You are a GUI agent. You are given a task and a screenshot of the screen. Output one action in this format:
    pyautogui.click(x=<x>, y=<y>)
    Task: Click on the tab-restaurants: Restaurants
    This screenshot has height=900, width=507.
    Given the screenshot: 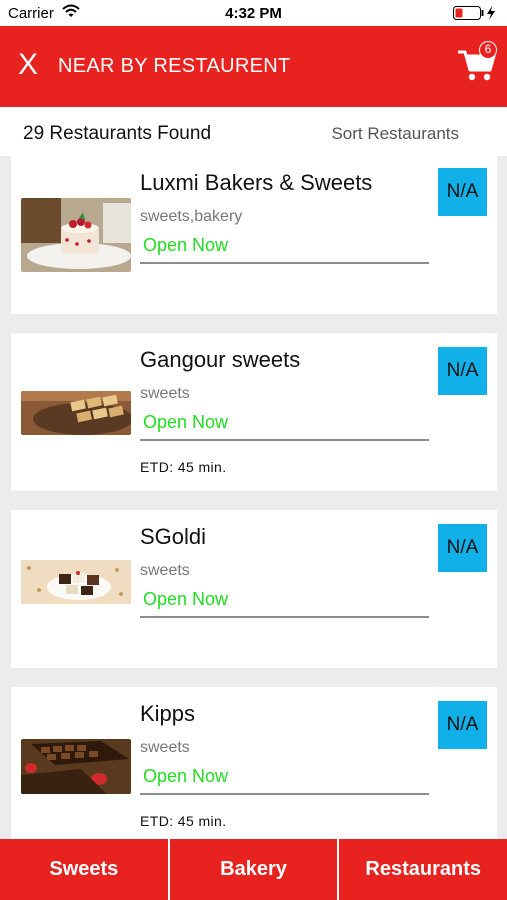 What is the action you would take?
    pyautogui.click(x=423, y=869)
    